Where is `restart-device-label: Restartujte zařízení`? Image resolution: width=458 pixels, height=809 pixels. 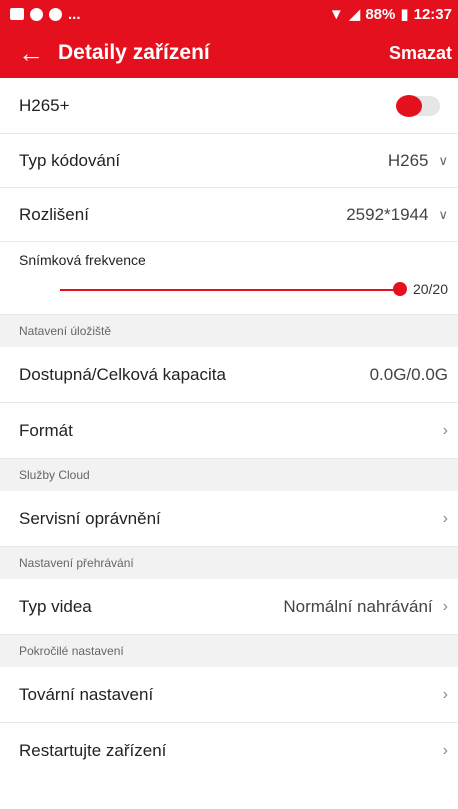 restart-device-label: Restartujte zařízení is located at coordinates (93, 750).